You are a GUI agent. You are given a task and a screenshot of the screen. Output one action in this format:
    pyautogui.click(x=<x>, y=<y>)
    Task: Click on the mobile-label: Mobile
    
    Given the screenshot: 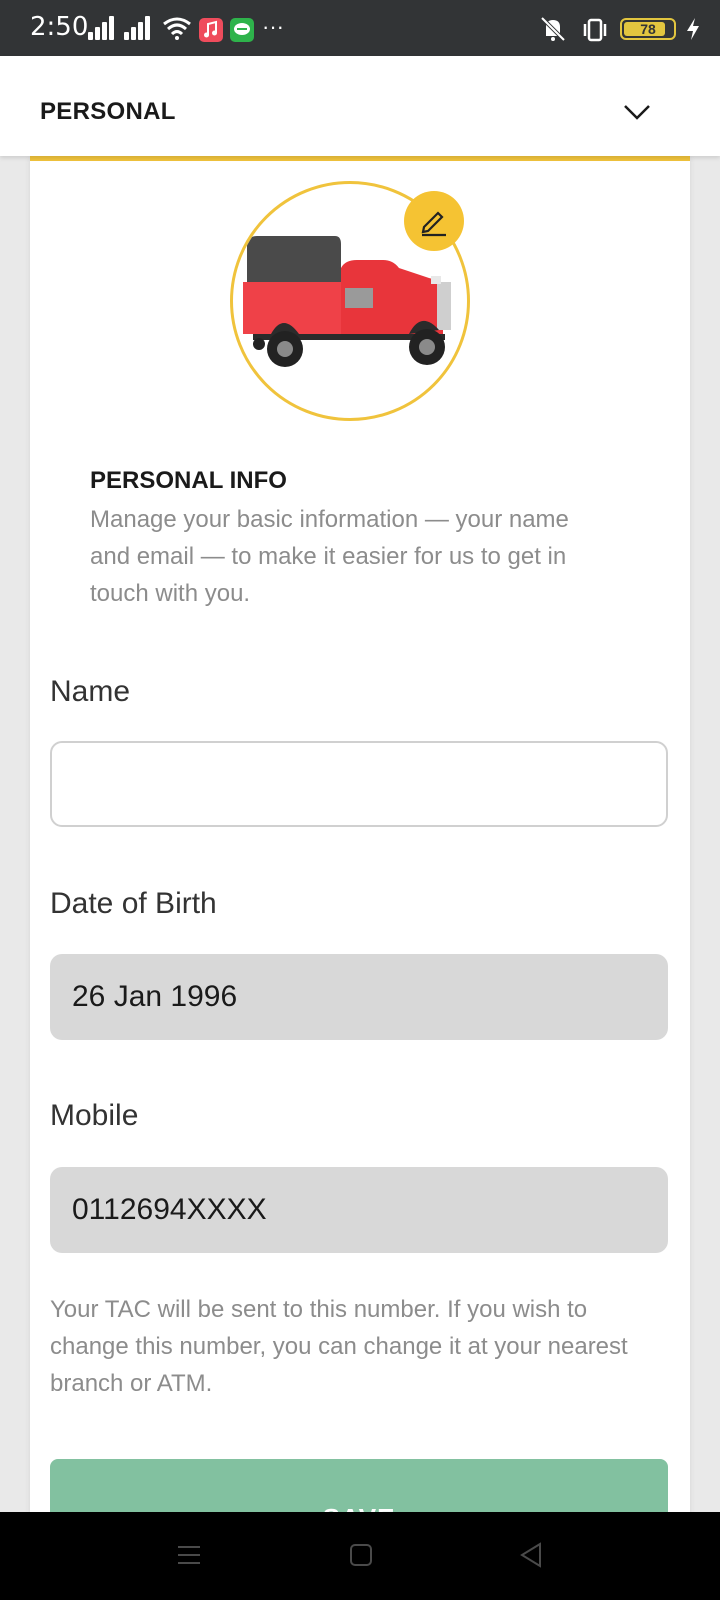 What is the action you would take?
    pyautogui.click(x=94, y=1115)
    